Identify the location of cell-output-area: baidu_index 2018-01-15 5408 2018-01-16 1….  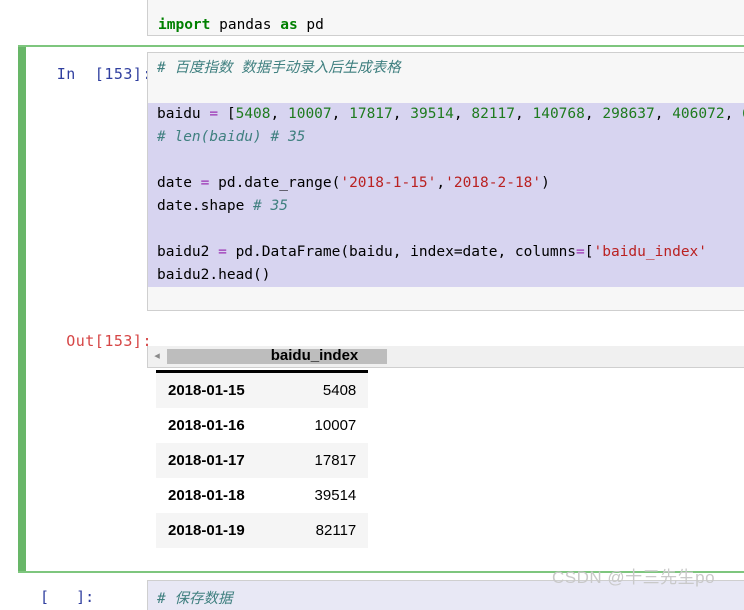
(262, 446).